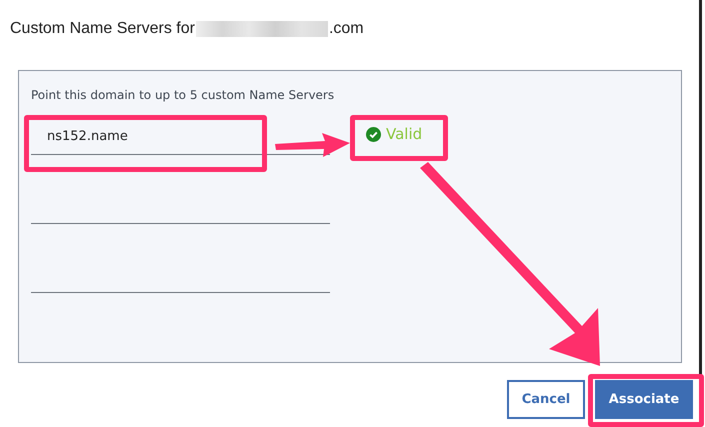  Describe the element at coordinates (102, 29) in the screenshot. I see `dialog-title: Custom Name Servers for` at that location.